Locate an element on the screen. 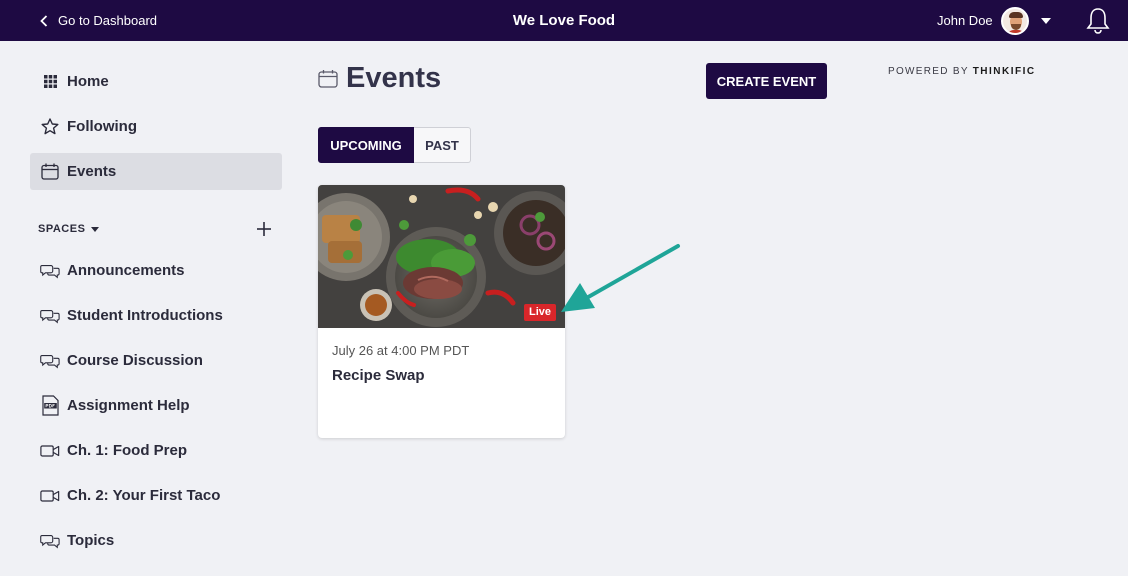 The image size is (1128, 576). sidebar-item-ch2-your-first-taco: Ch. 2: Your First Taco is located at coordinates (156, 495).